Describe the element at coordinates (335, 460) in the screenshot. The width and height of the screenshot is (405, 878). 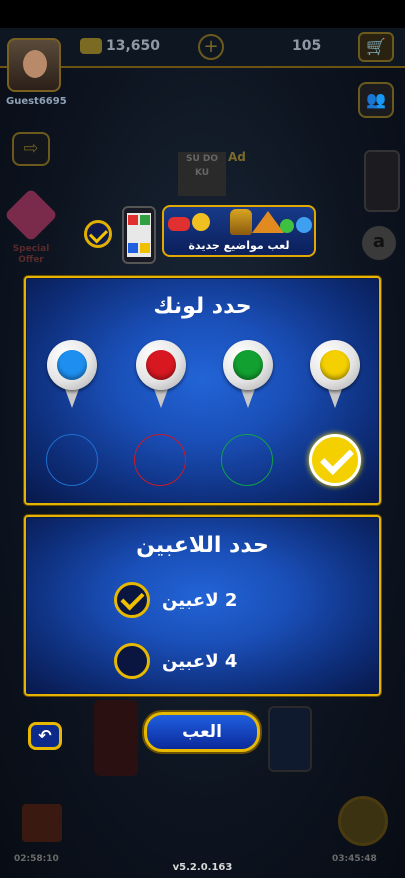
I see `yellow-color-selected-check-icon` at that location.